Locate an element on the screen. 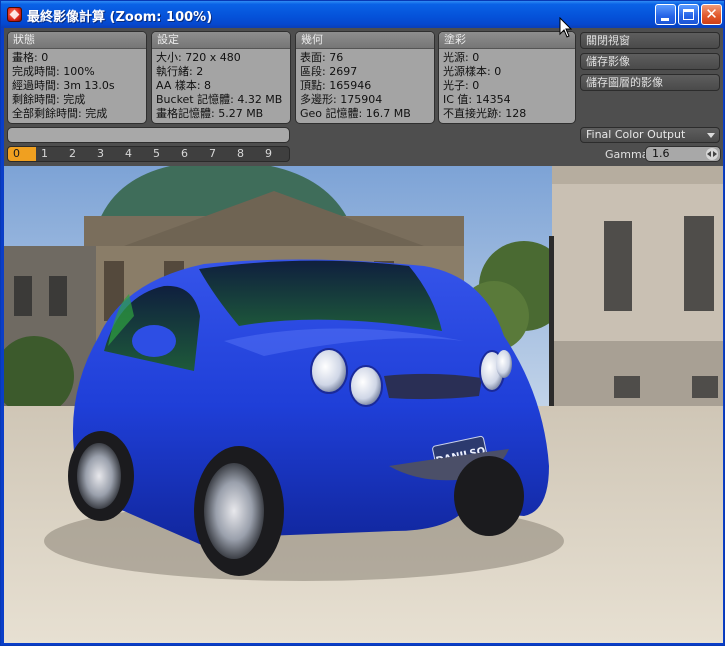 This screenshot has height=646, width=725. gamma-value: 1.6 is located at coordinates (661, 153).